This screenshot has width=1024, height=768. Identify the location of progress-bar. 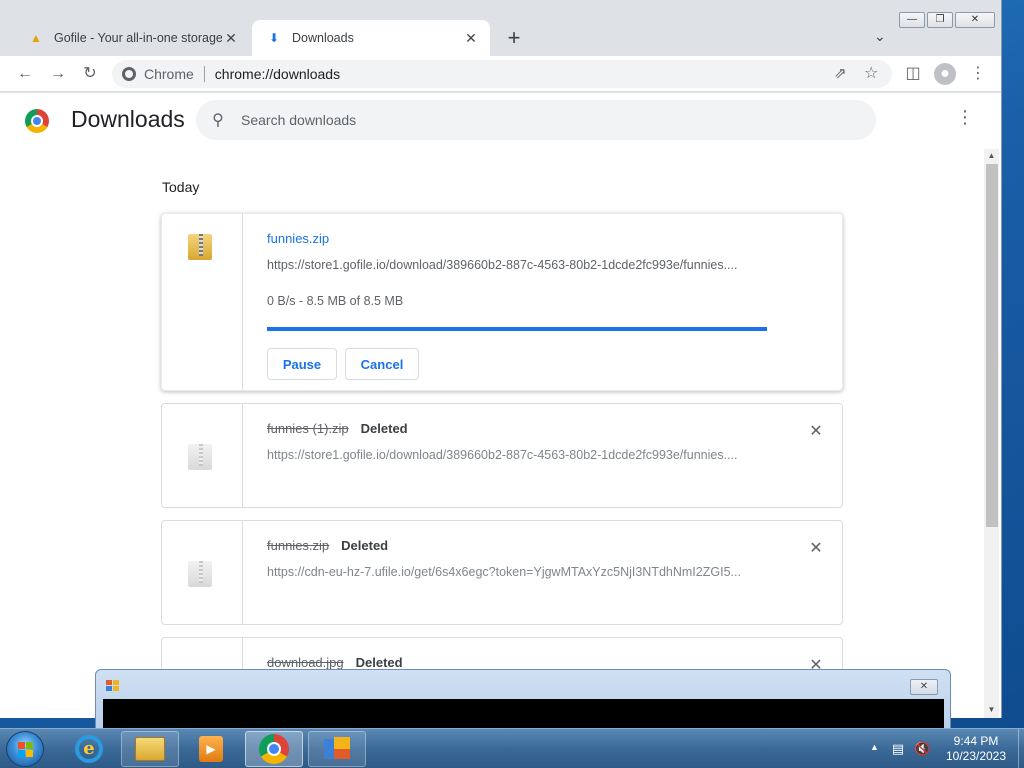
(517, 329).